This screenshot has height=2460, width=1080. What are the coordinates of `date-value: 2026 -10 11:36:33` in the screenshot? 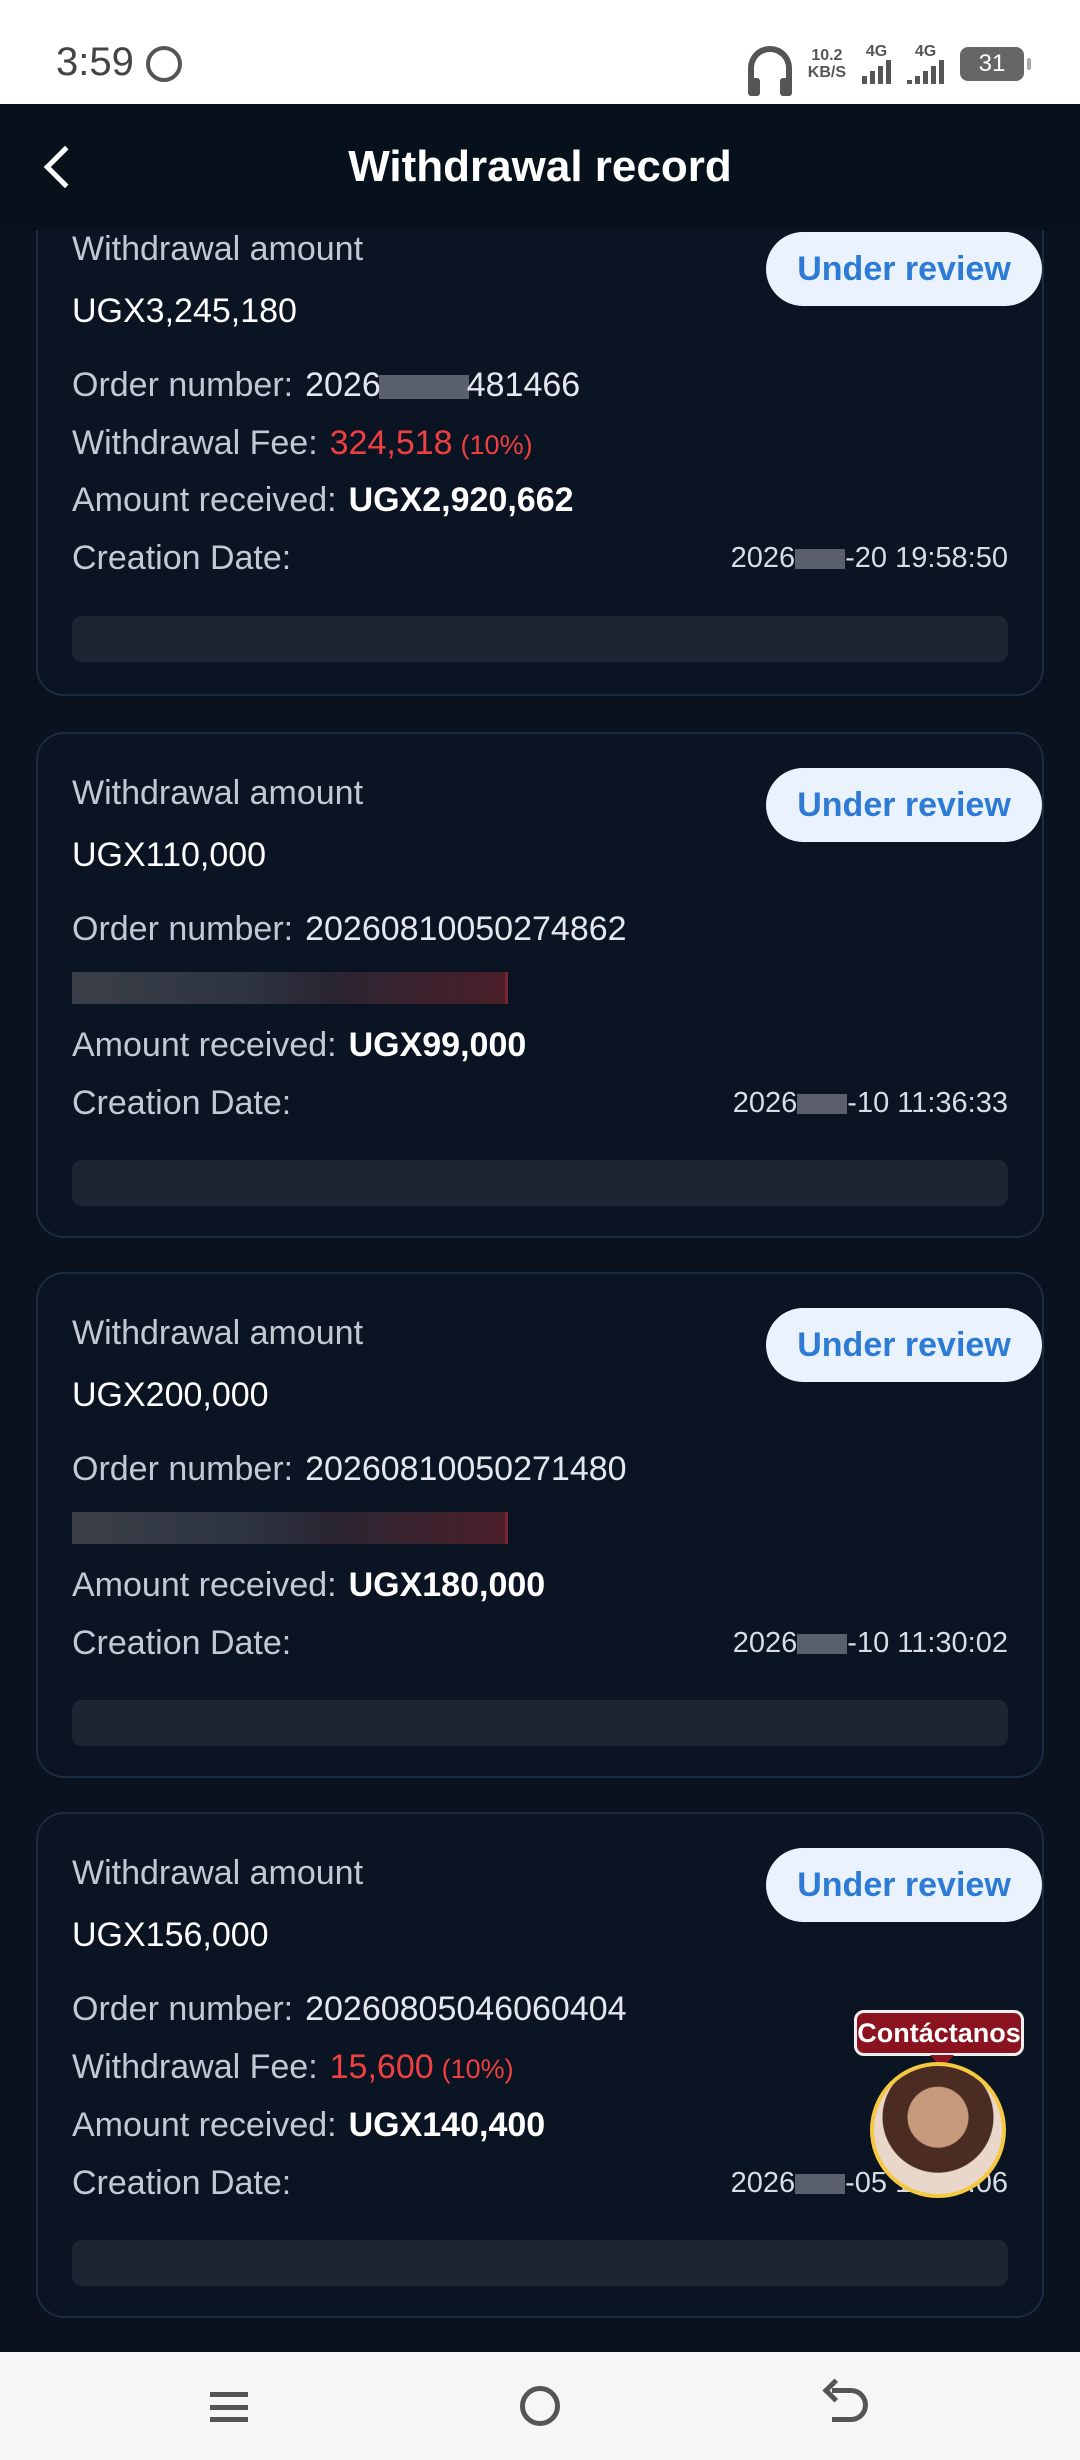 It's located at (870, 1103).